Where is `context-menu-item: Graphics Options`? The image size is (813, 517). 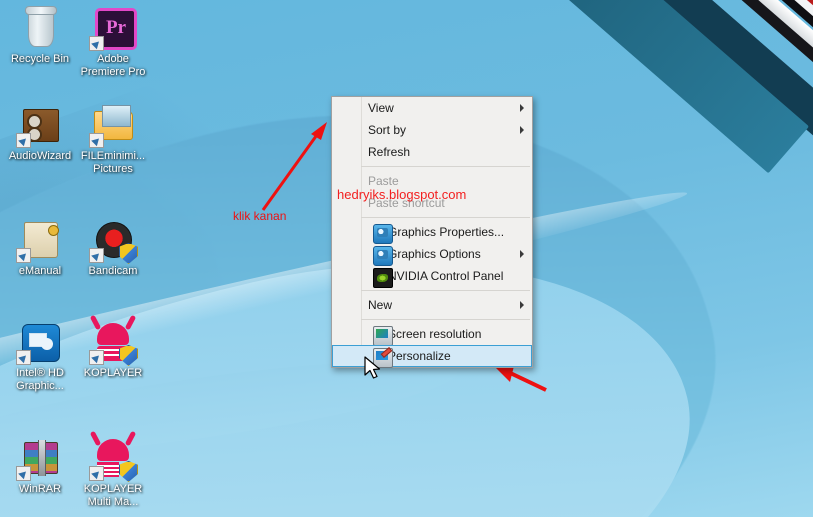
context-menu-item: Graphics Options is located at coordinates (432, 254).